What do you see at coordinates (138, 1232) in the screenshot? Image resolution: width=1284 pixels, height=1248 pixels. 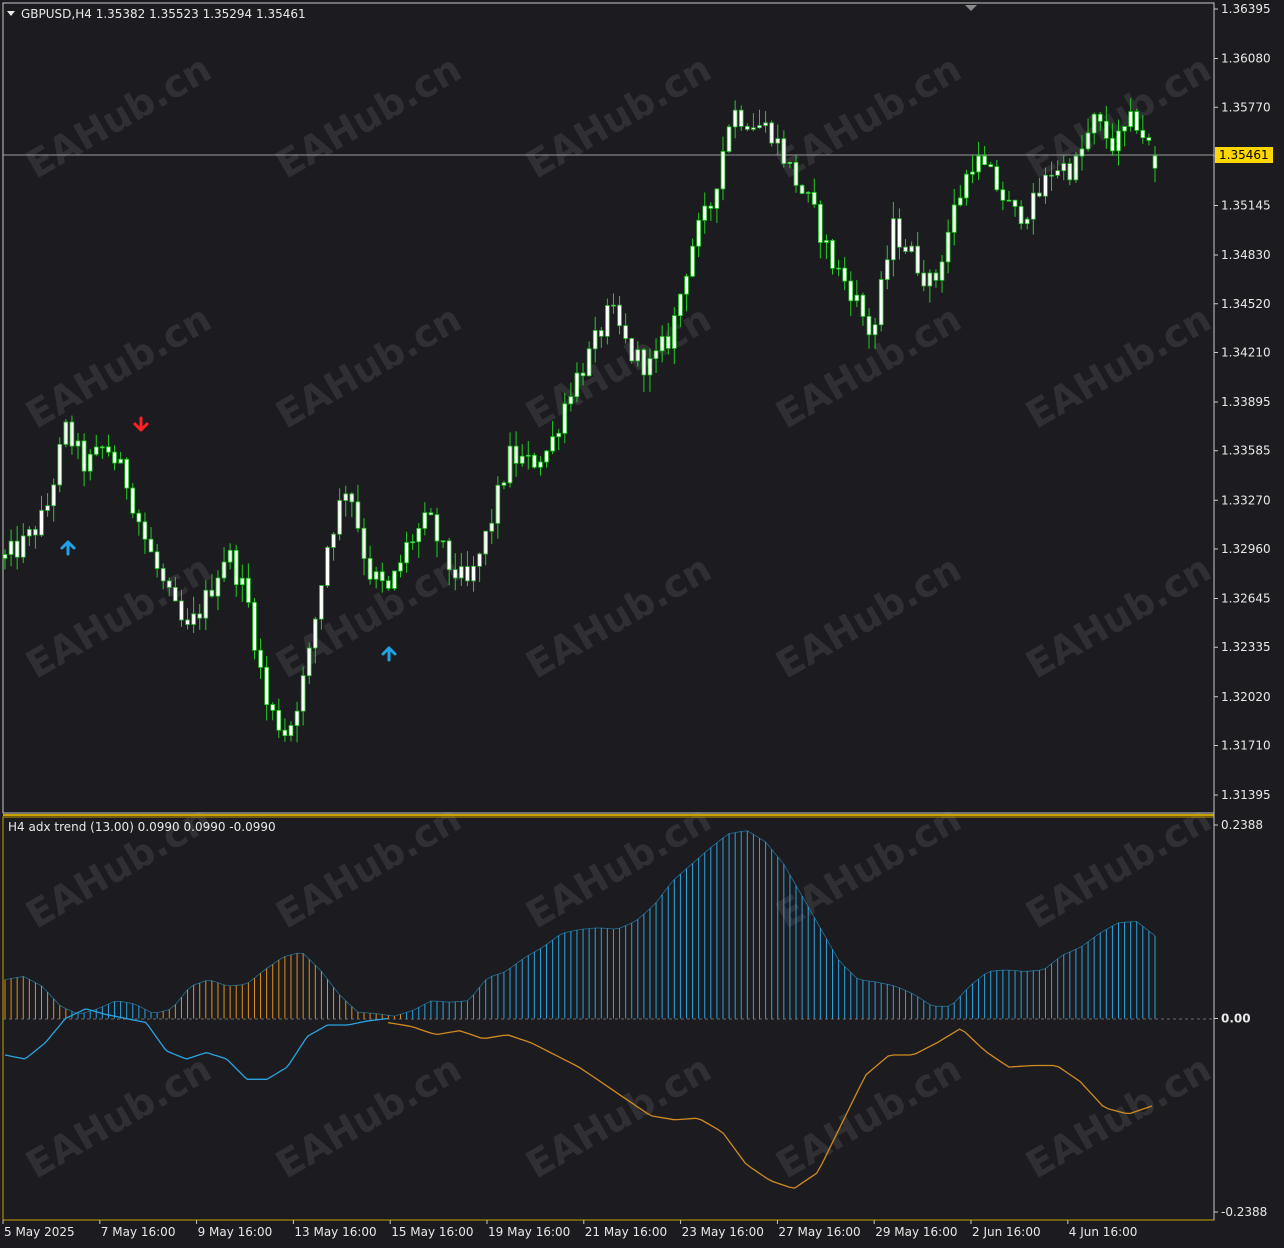 I see `time-tick-label: 7 May 16:00` at bounding box center [138, 1232].